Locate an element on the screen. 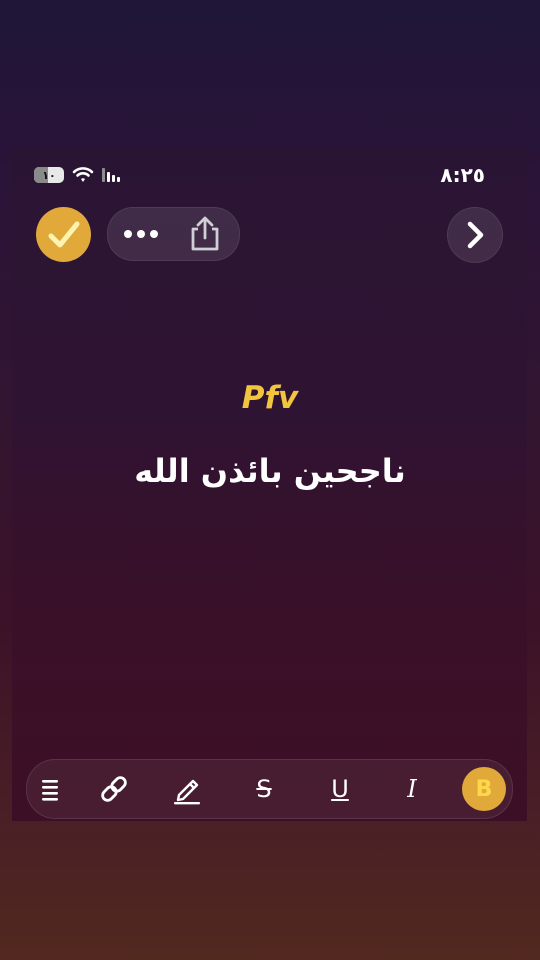  battery-level: ١٠ is located at coordinates (49, 175).